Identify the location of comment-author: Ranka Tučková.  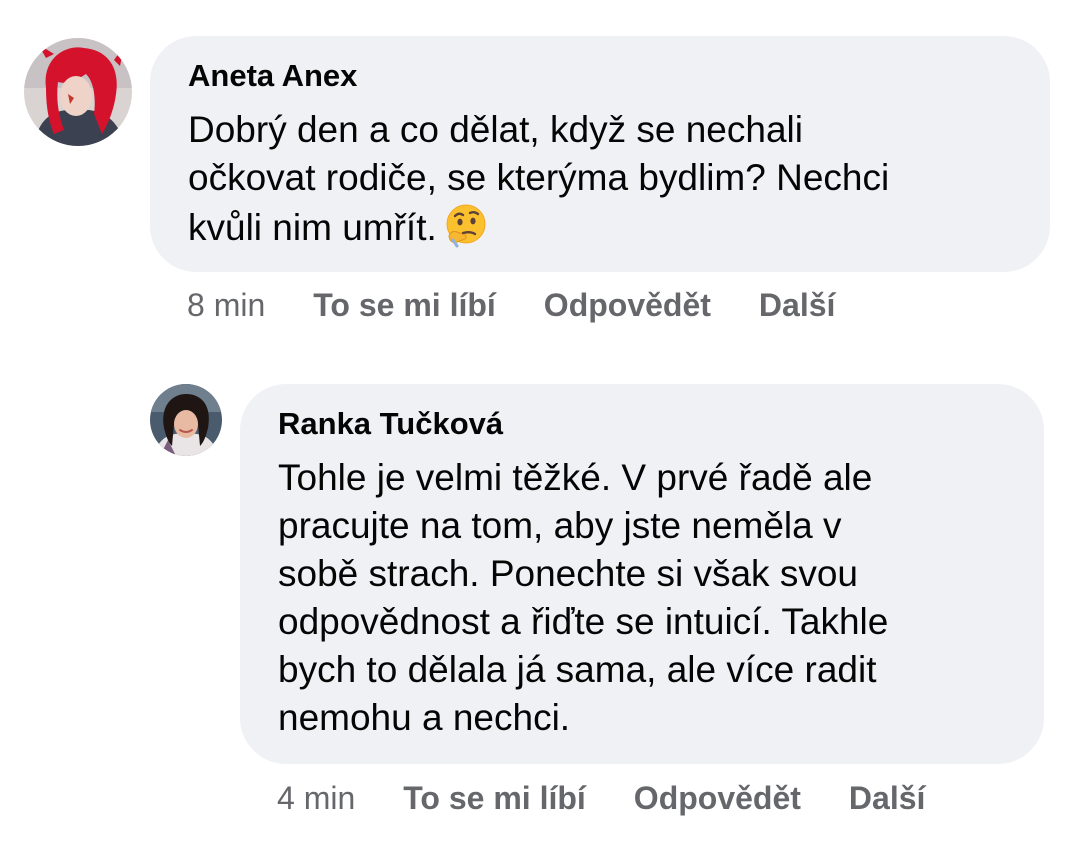
(642, 424).